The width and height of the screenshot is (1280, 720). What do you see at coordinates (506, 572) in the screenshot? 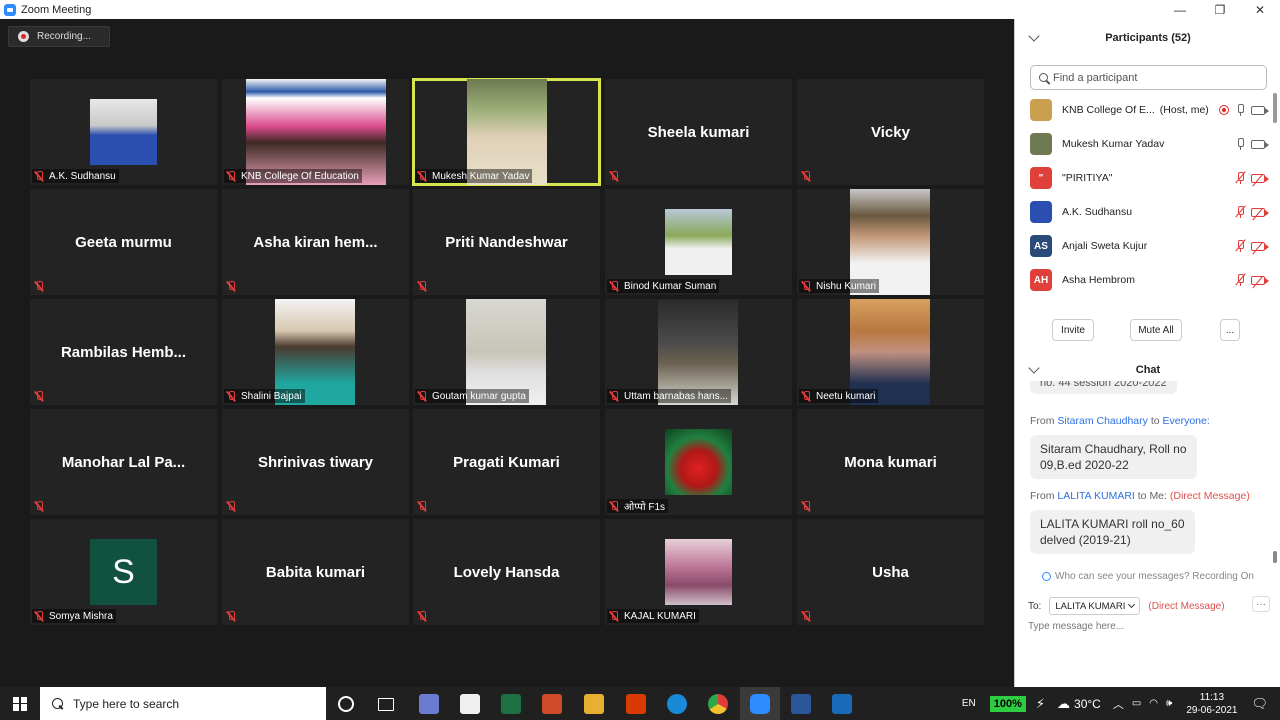
I see `video-tile: Lovely Hansda` at bounding box center [506, 572].